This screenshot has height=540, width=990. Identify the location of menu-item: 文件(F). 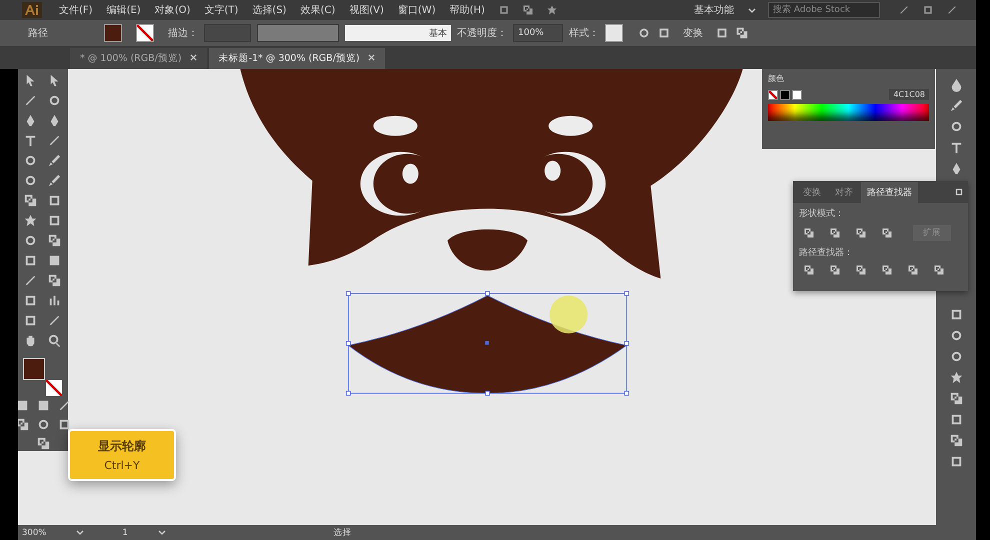
(76, 10).